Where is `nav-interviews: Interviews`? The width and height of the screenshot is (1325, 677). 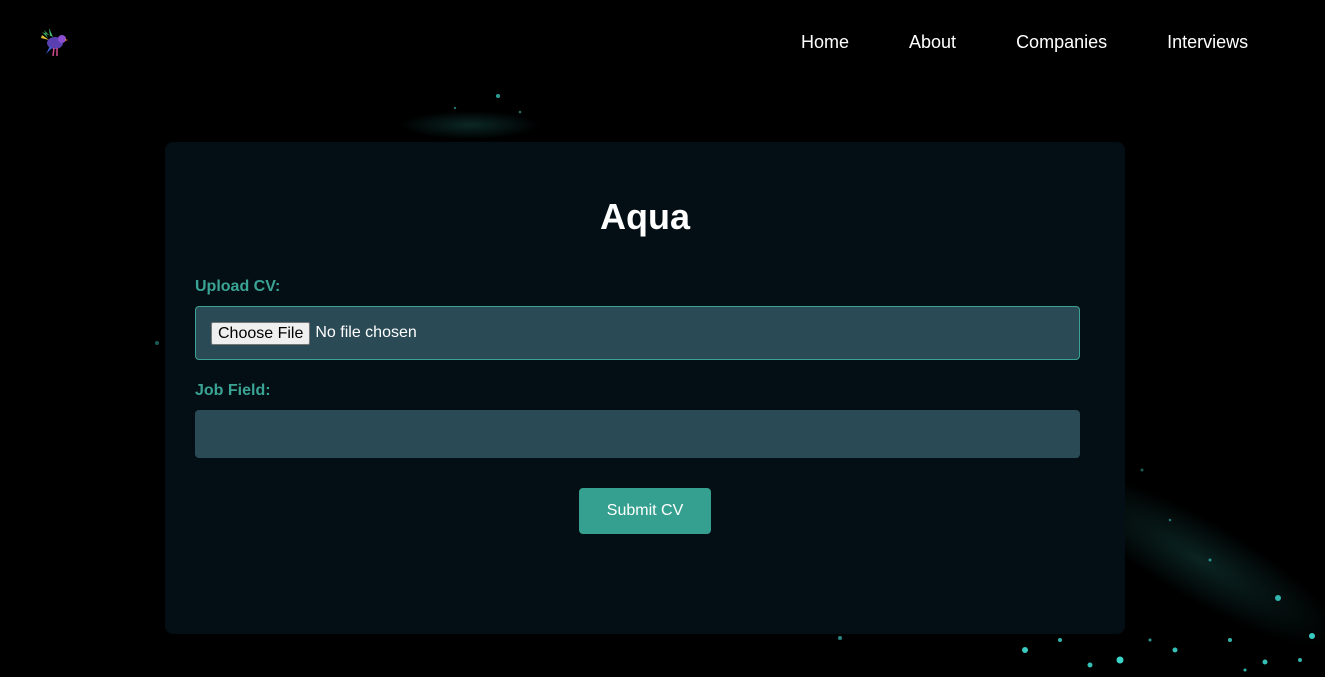
nav-interviews: Interviews is located at coordinates (1207, 42).